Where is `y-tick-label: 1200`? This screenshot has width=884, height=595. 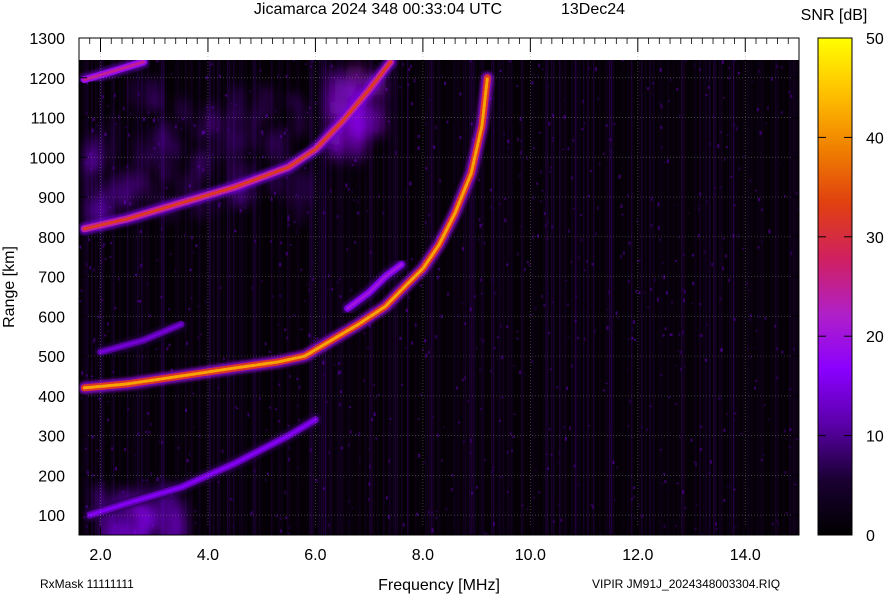 y-tick-label: 1200 is located at coordinates (47, 79).